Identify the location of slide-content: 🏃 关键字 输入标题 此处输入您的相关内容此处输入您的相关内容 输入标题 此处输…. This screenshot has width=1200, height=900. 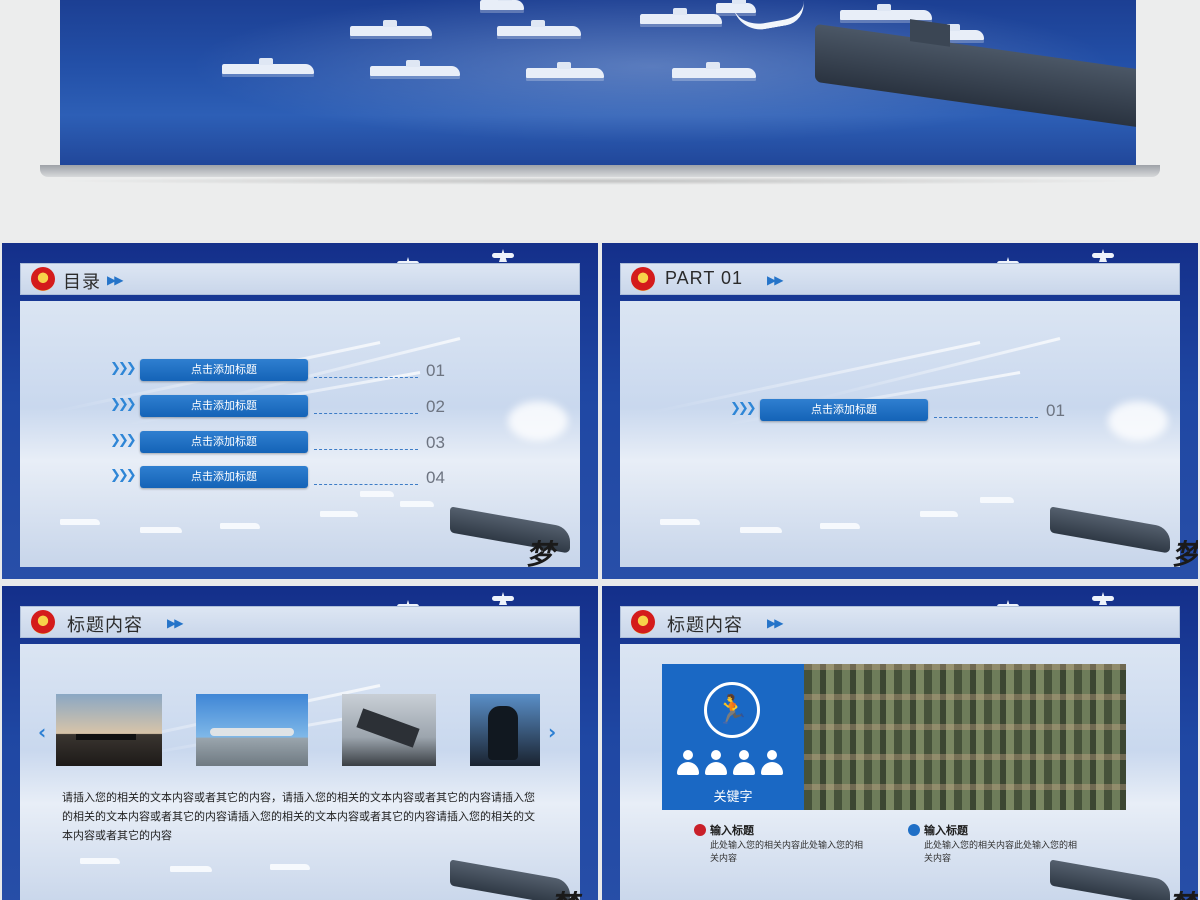
(900, 772).